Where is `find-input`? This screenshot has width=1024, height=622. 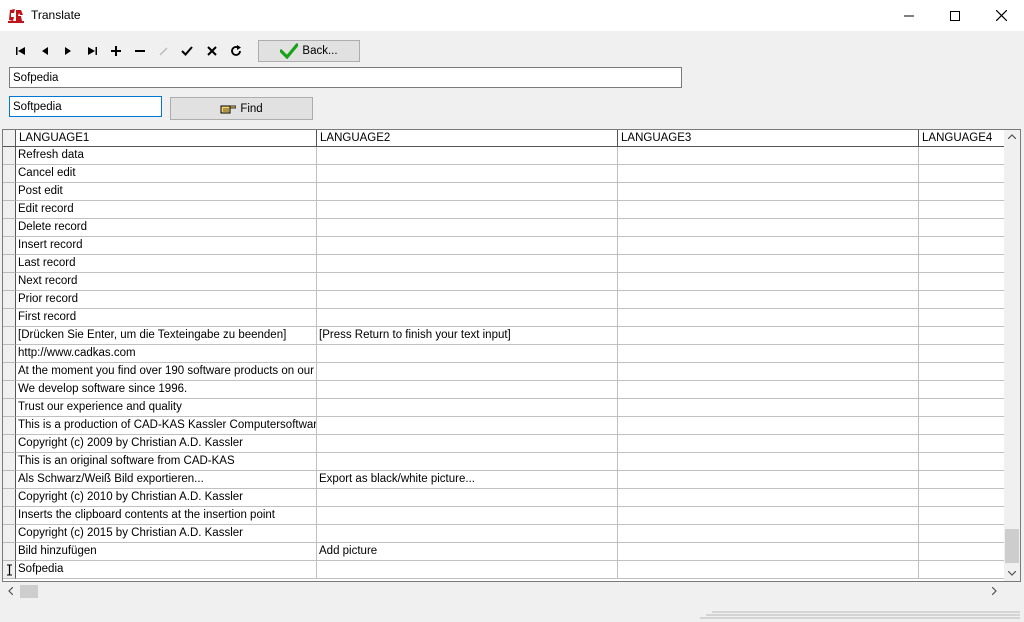 find-input is located at coordinates (85, 106).